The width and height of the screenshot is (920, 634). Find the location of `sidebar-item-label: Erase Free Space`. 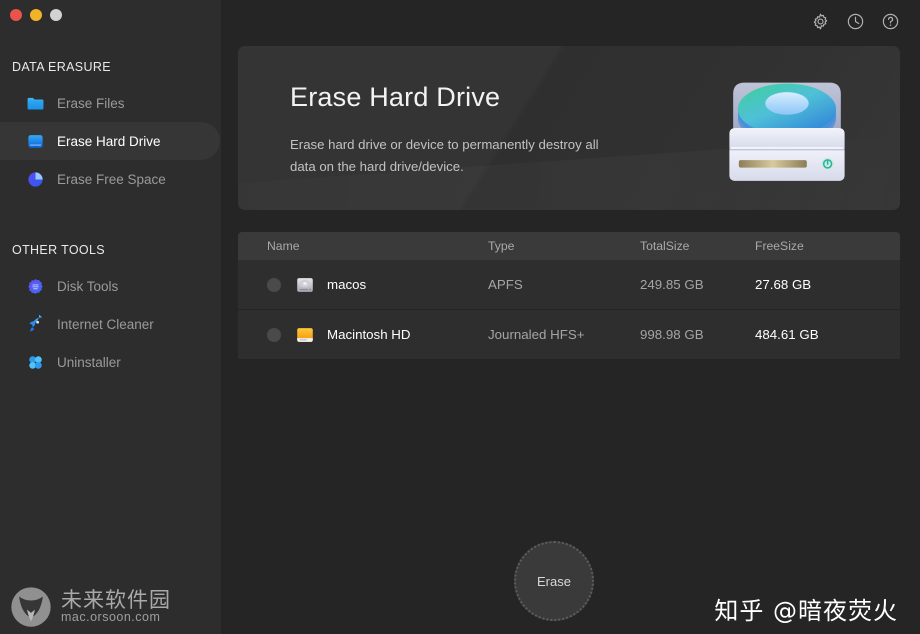

sidebar-item-label: Erase Free Space is located at coordinates (111, 179).